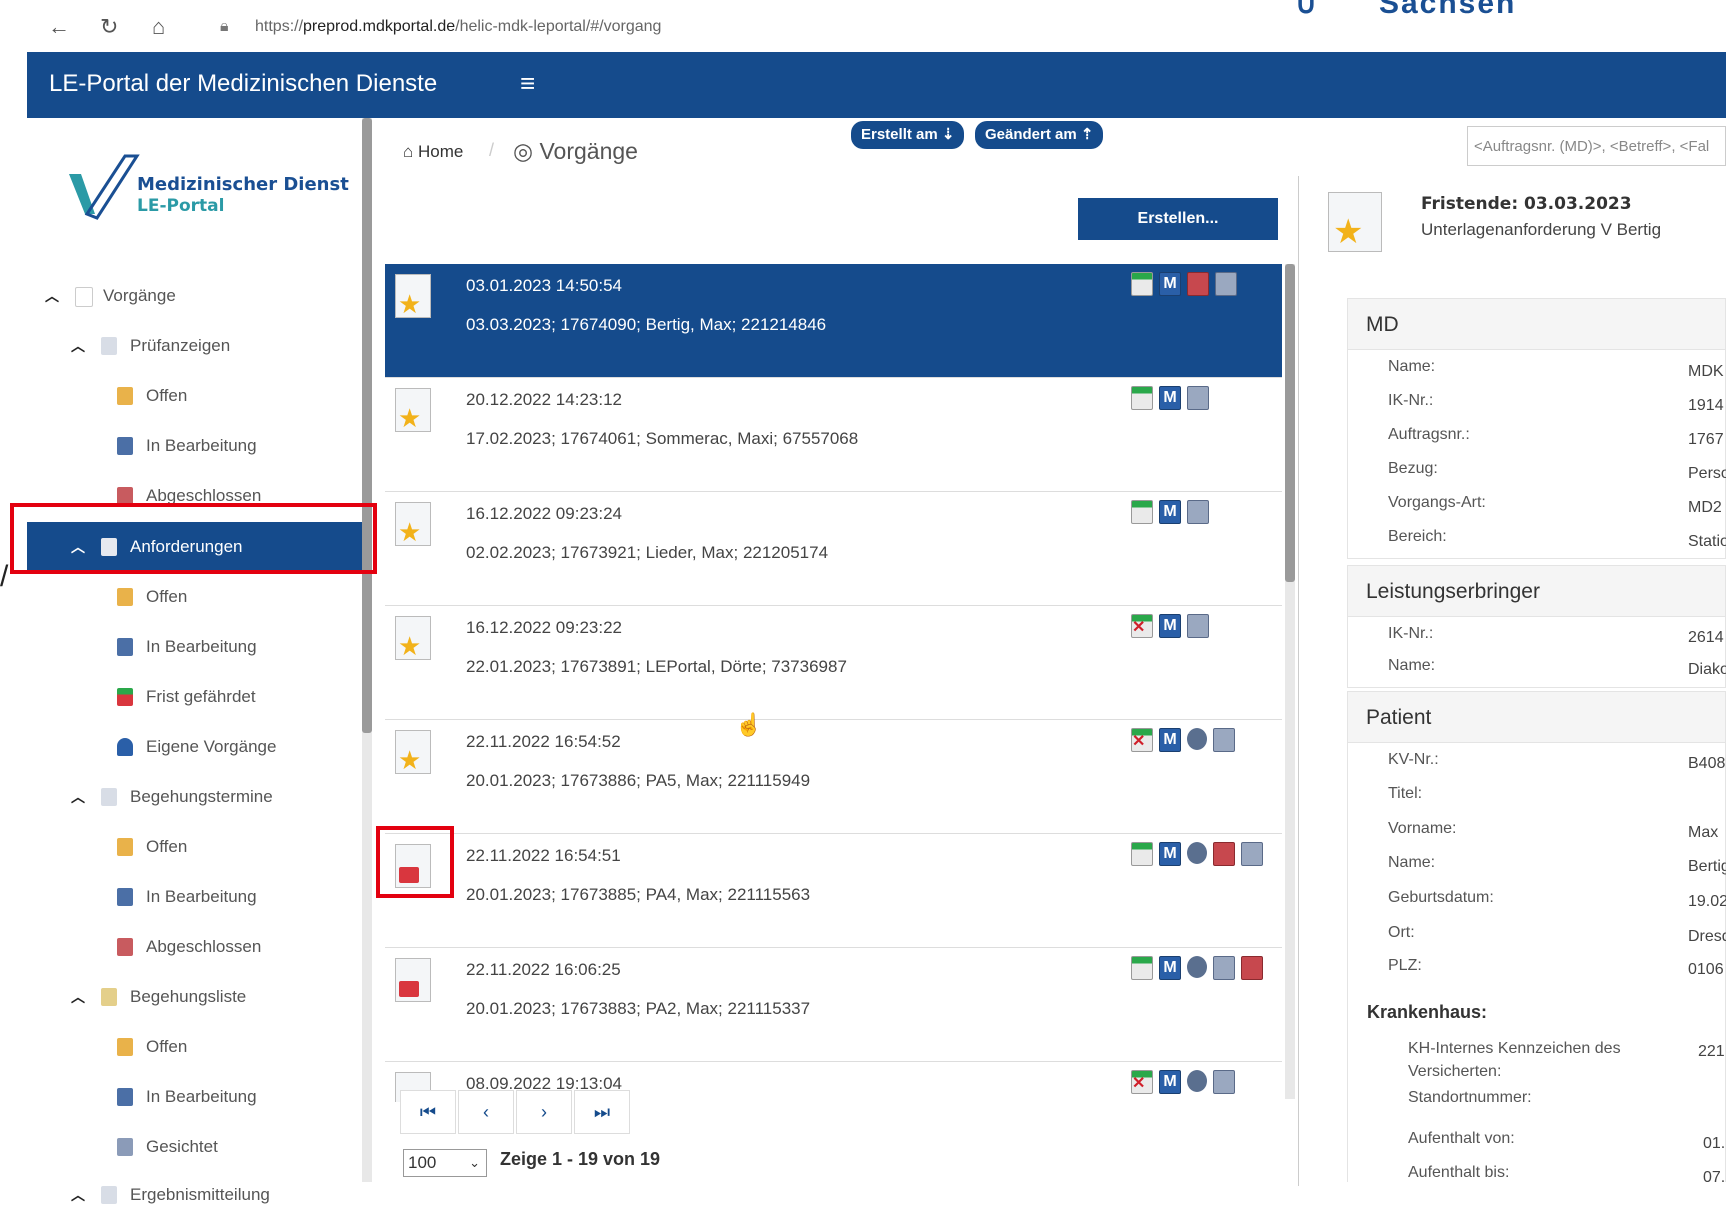 The height and width of the screenshot is (1218, 1726). I want to click on sidebar-item-vorgaenge: ︿ Vorgänge, so click(196, 296).